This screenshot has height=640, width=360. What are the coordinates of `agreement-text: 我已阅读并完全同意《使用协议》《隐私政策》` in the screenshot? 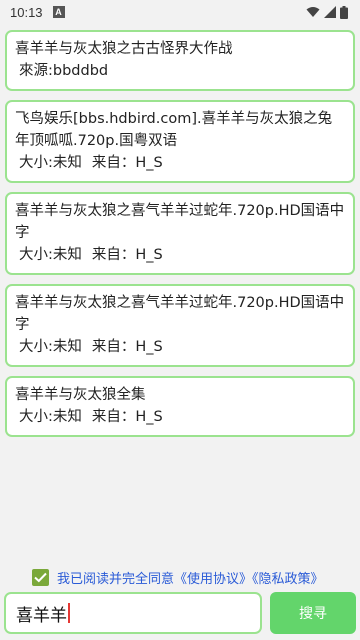 It's located at (190, 577).